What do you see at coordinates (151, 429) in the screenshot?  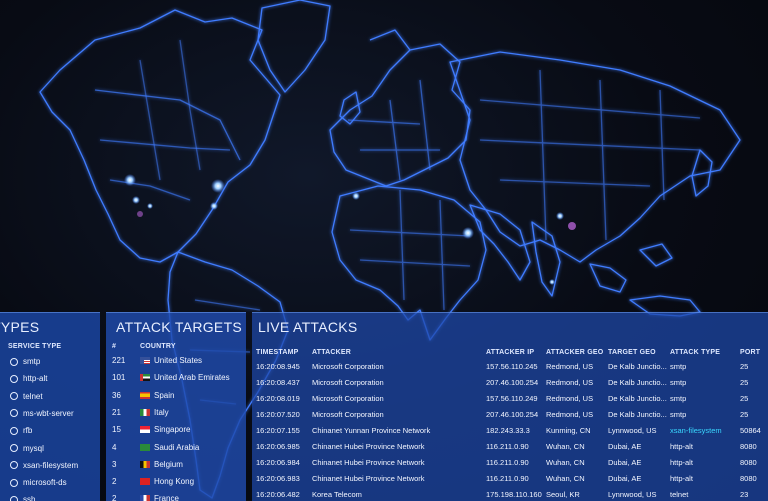 I see `target-row: 15 Singapore` at bounding box center [151, 429].